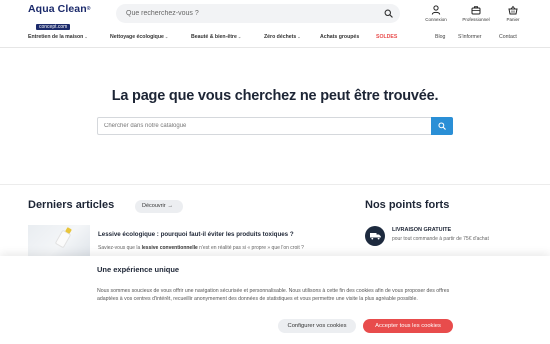  What do you see at coordinates (159, 206) in the screenshot?
I see `discover-button: Découvrir →` at bounding box center [159, 206].